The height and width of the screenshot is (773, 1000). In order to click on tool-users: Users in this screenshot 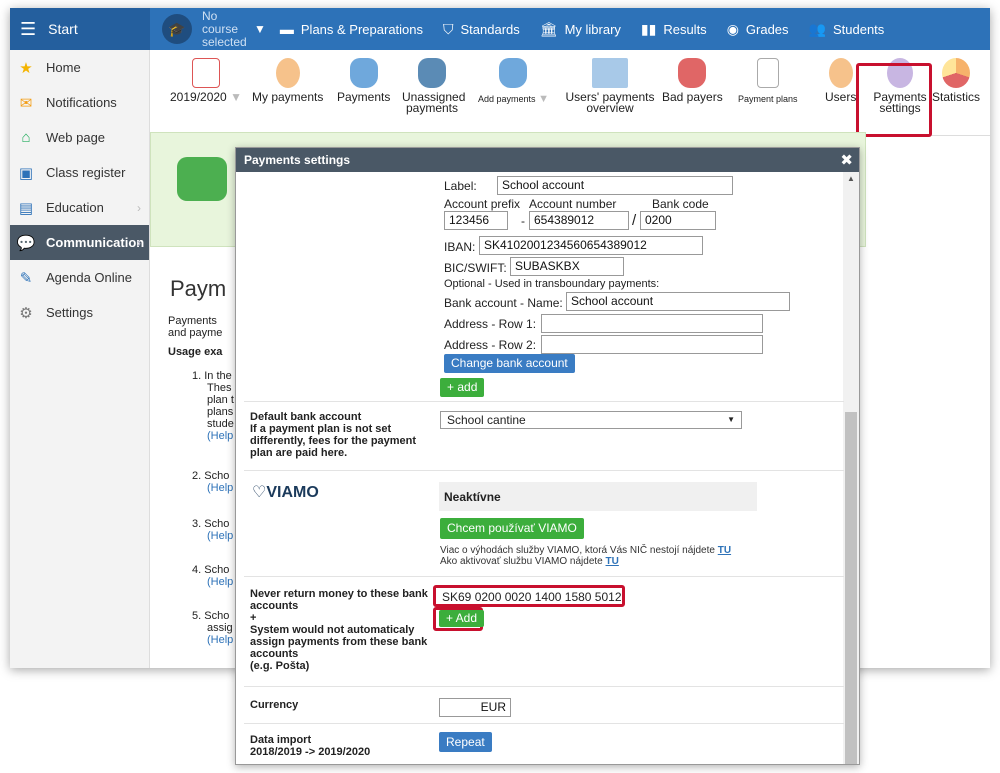, I will do `click(840, 80)`.